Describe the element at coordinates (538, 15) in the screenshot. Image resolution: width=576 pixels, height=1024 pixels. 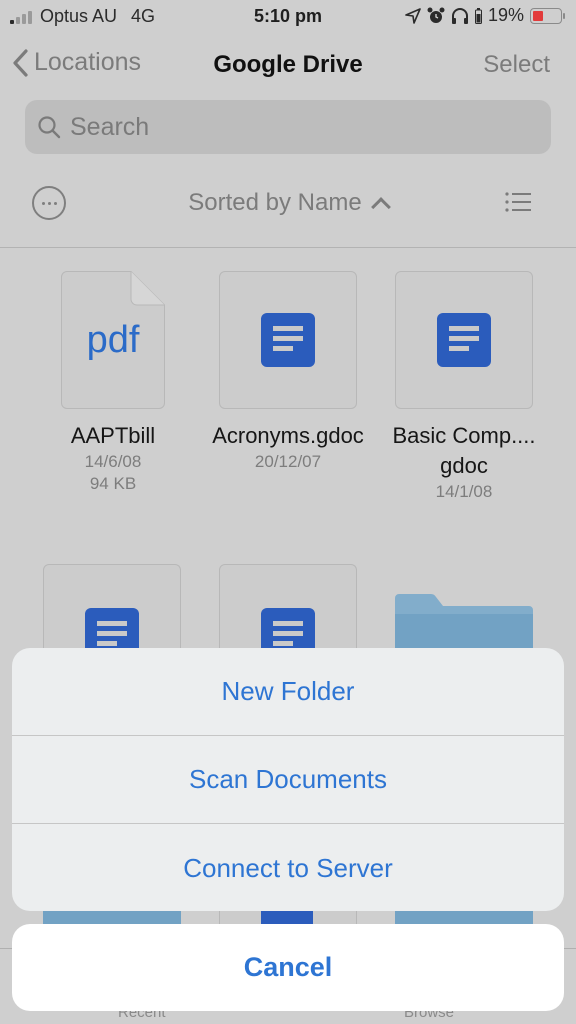
I see `battery-level` at that location.